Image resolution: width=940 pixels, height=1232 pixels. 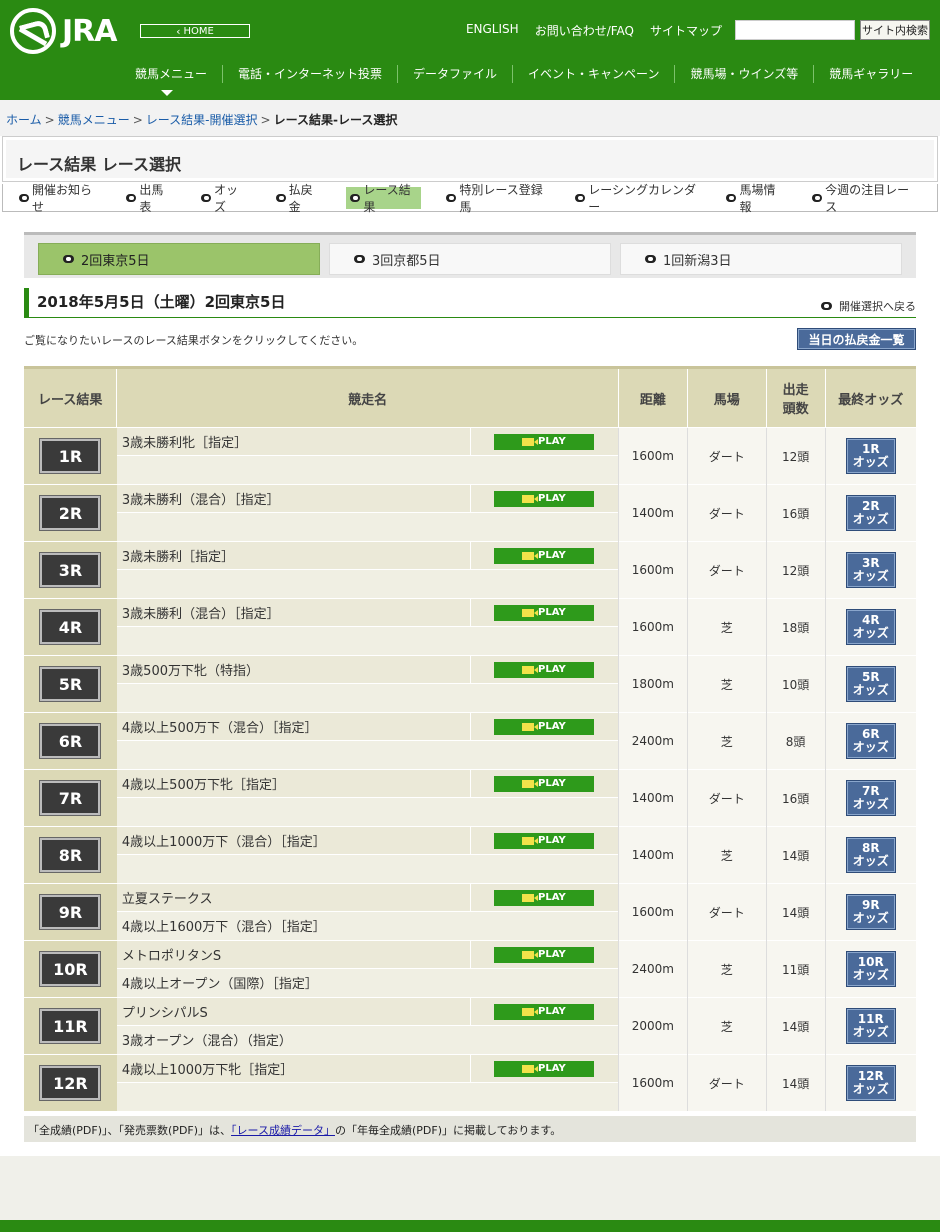 I want to click on meeting-tab-label: 2回東京5日, so click(x=115, y=261).